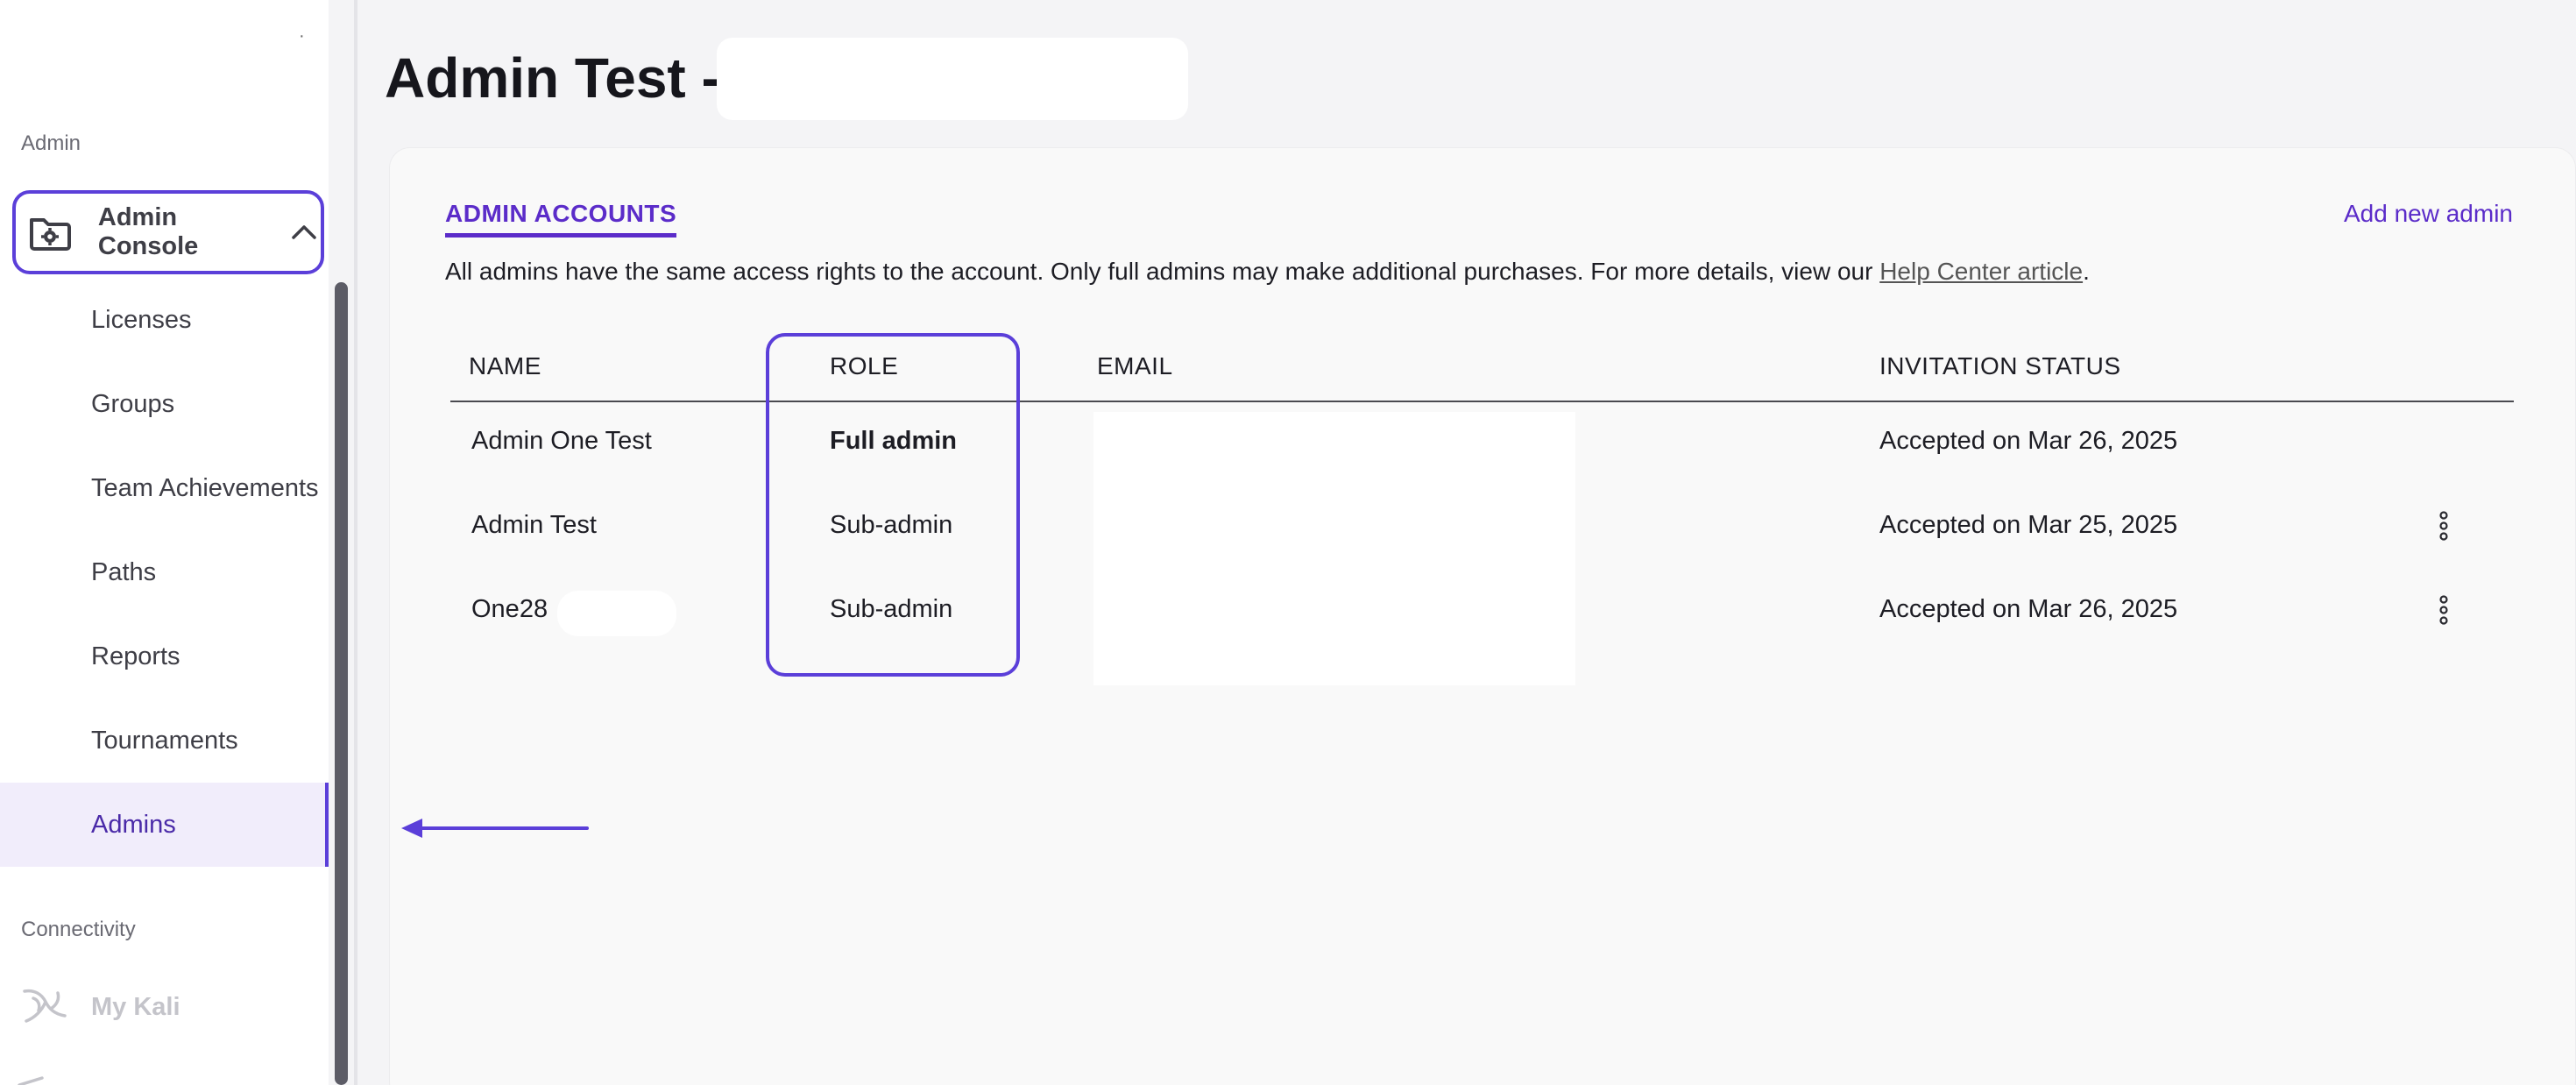  Describe the element at coordinates (164, 572) in the screenshot. I see `sidebar-item-paths: Paths` at that location.